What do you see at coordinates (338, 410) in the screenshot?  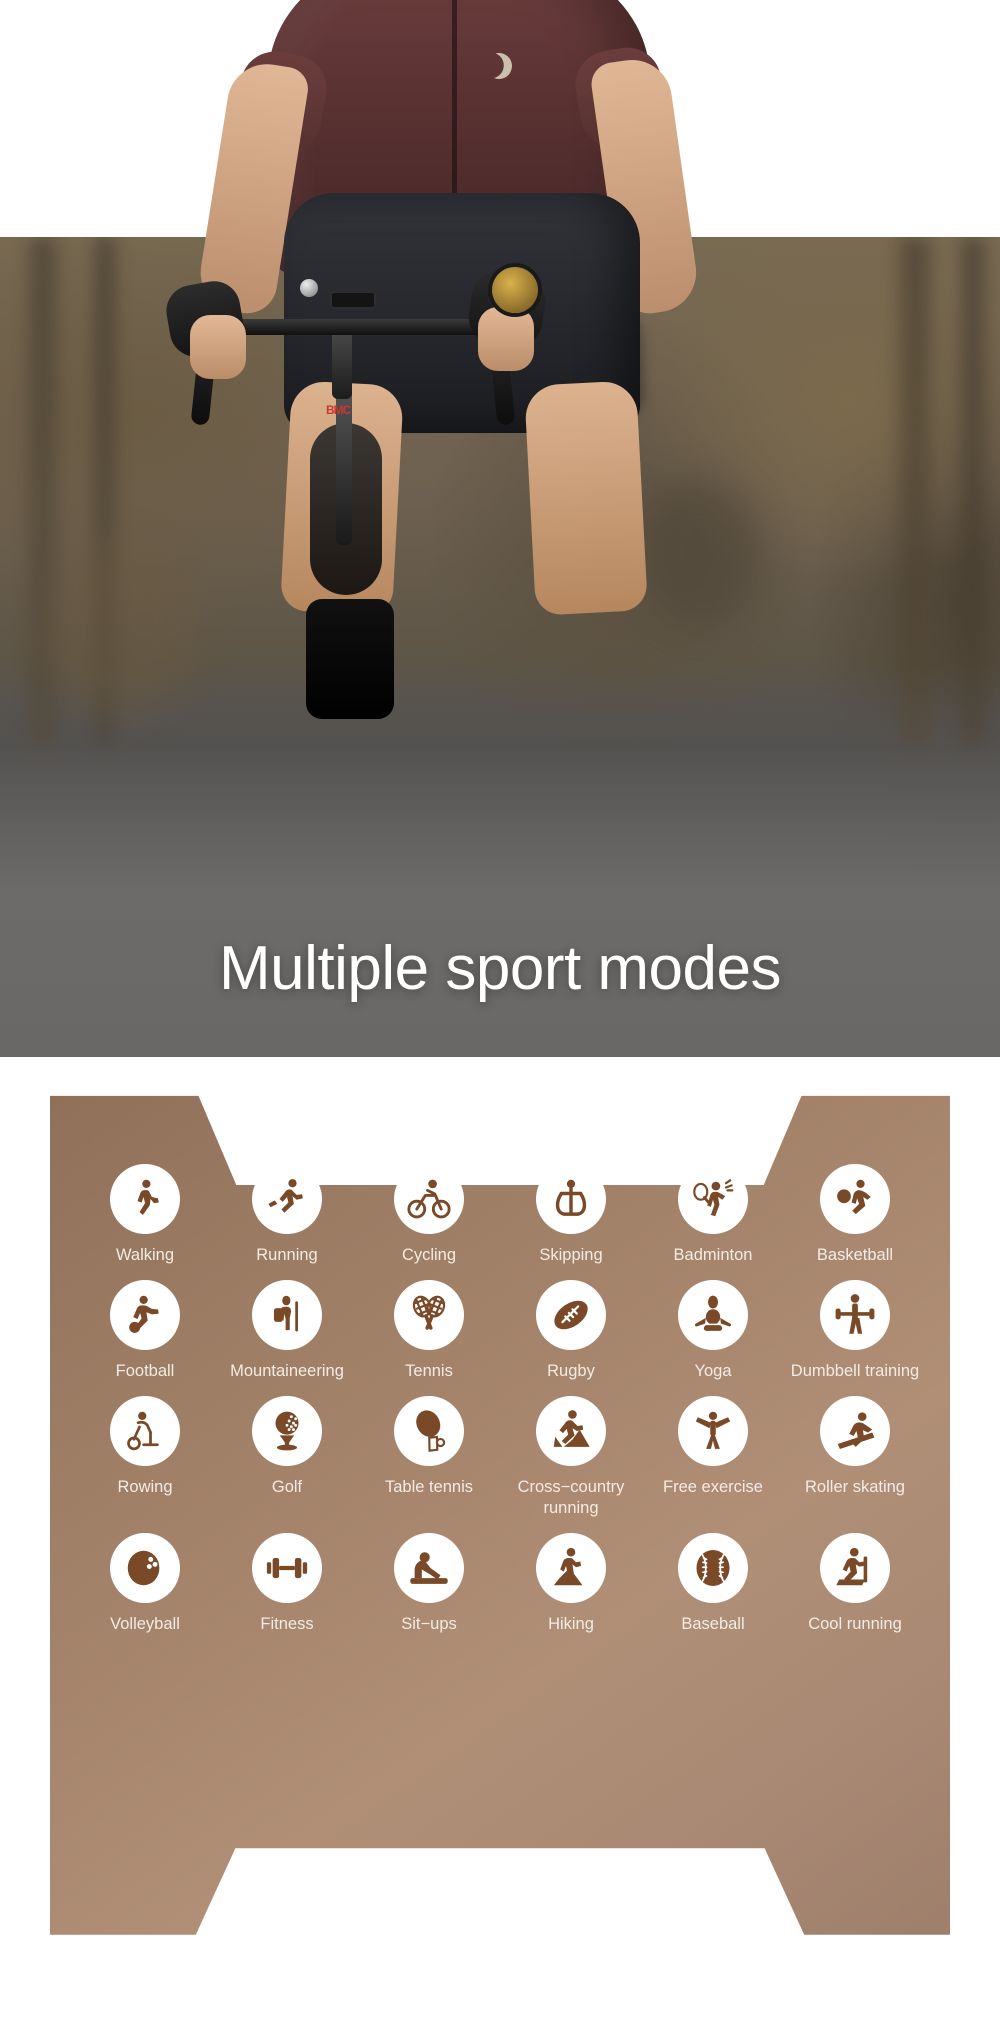 I see `bike-brand-mark: BMC` at bounding box center [338, 410].